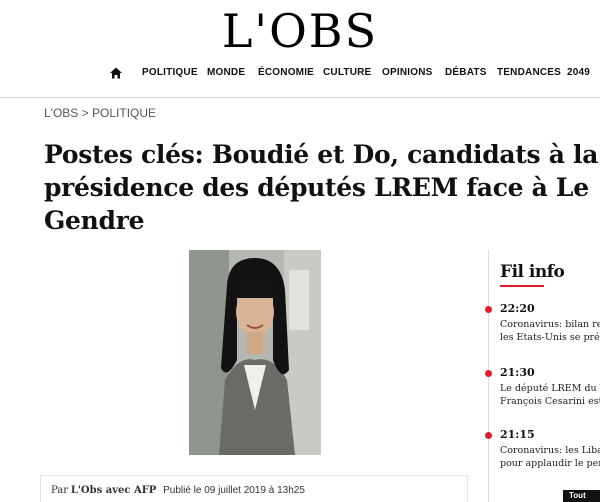 This screenshot has height=502, width=600. I want to click on news-time: 21:15, so click(517, 434).